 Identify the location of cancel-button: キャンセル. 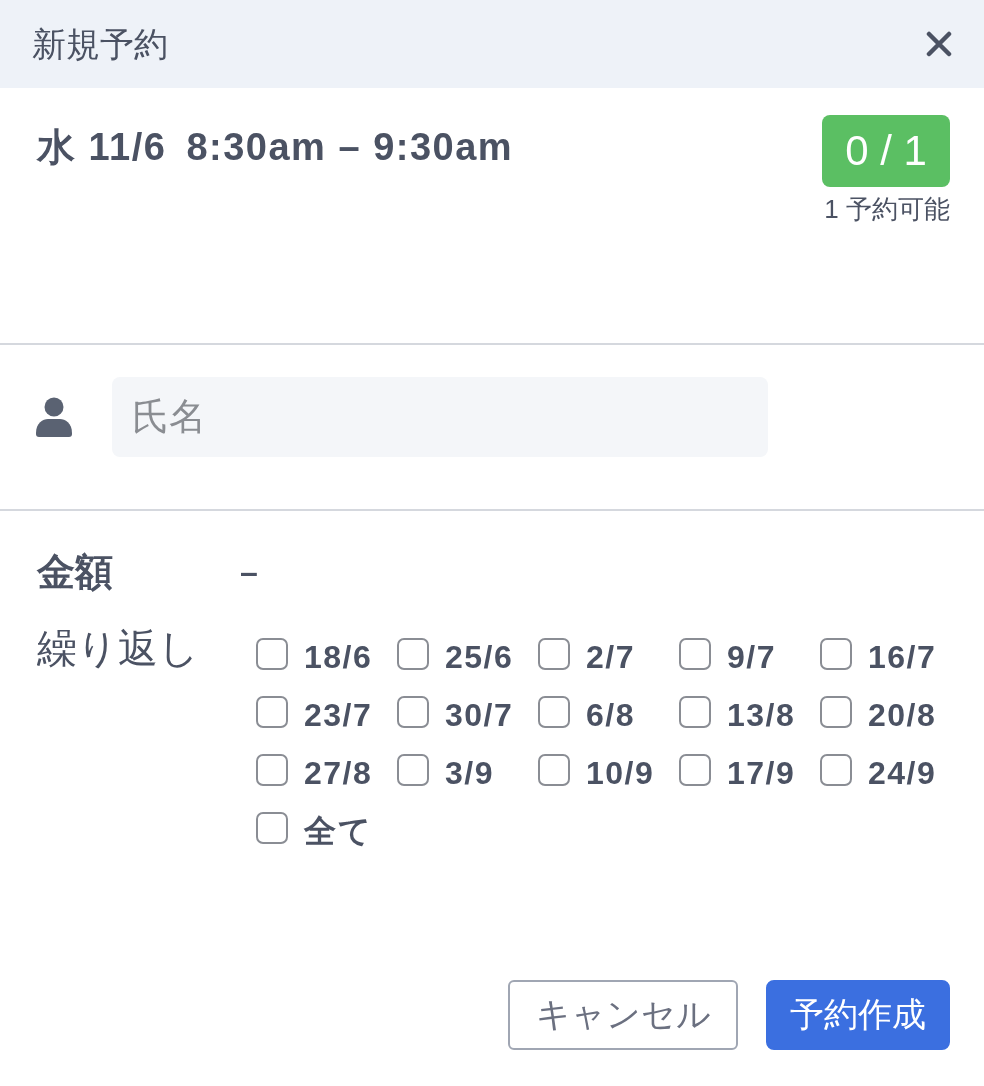
(623, 1015).